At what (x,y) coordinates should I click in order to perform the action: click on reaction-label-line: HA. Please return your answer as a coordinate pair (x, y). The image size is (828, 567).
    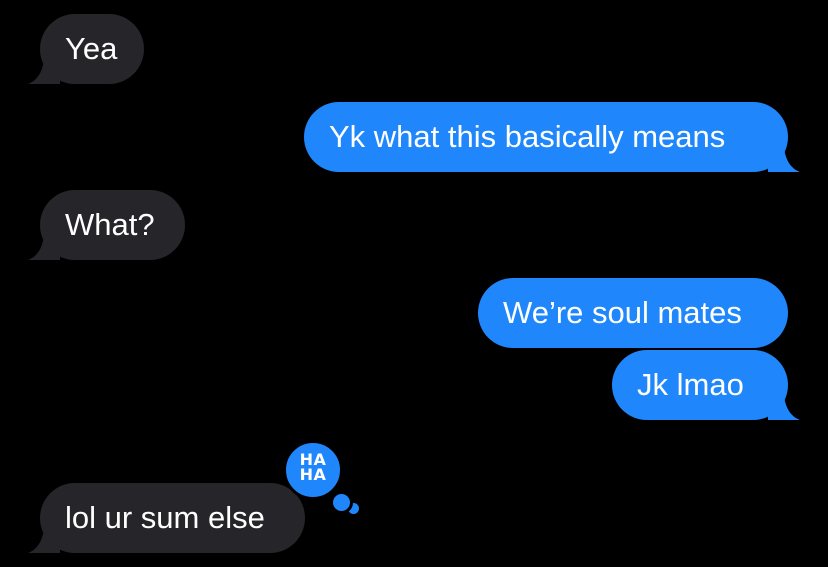
    Looking at the image, I should click on (313, 474).